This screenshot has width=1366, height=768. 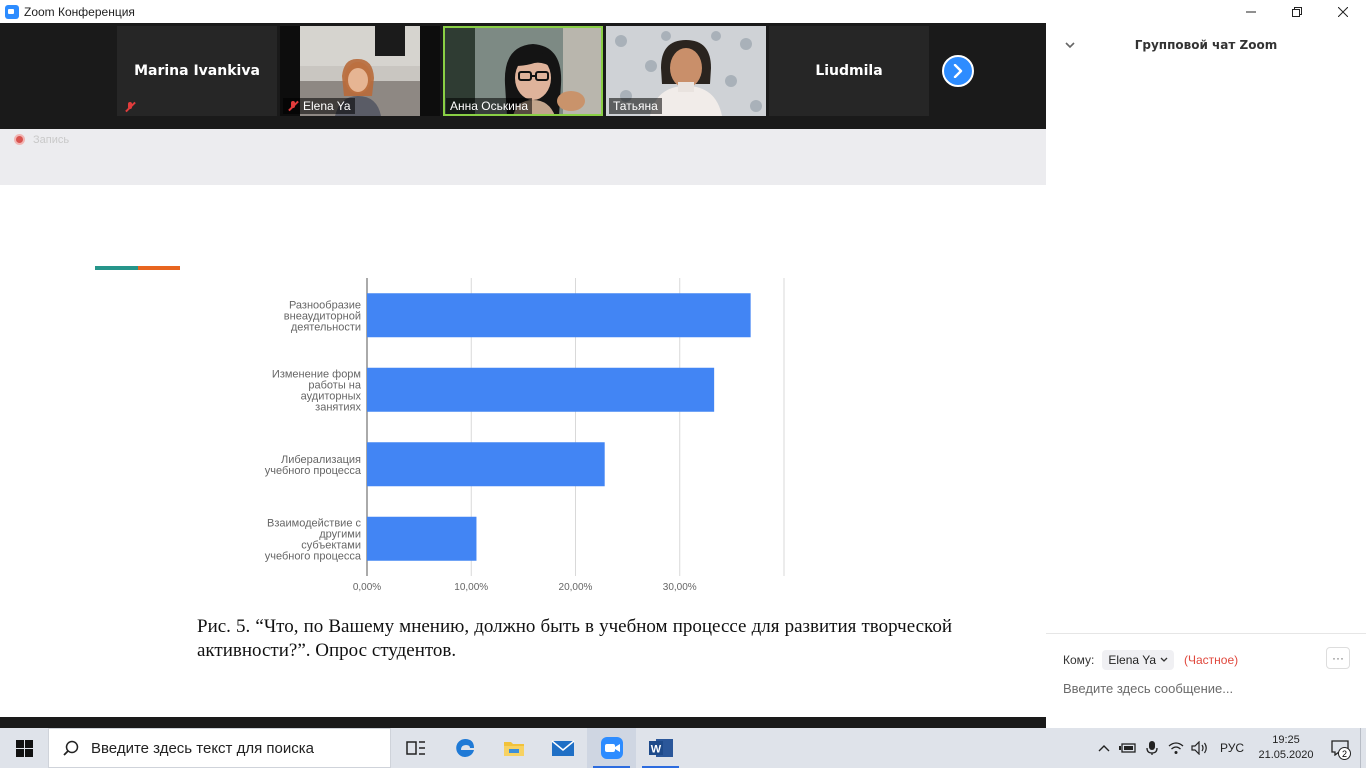 I want to click on to-label: Кому:, so click(x=1079, y=660).